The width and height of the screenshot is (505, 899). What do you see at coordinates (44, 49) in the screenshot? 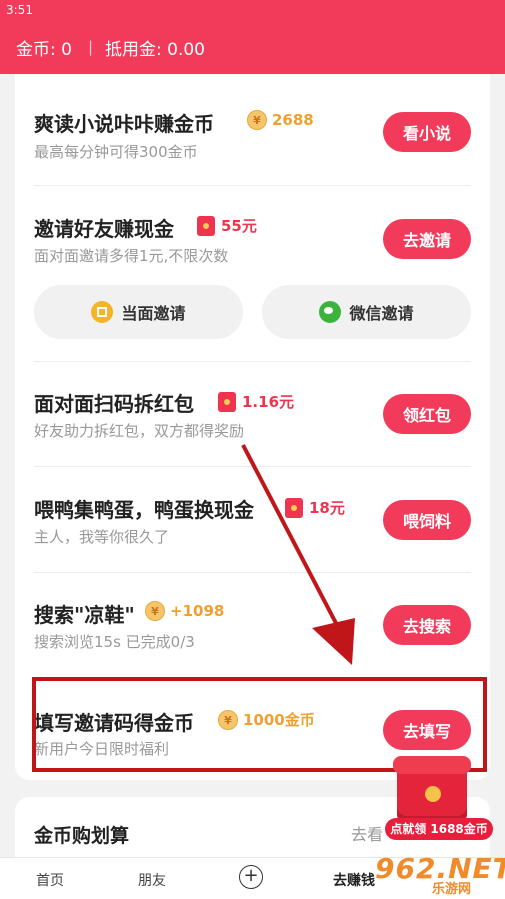
I see `coin-balance: 金币: 0` at bounding box center [44, 49].